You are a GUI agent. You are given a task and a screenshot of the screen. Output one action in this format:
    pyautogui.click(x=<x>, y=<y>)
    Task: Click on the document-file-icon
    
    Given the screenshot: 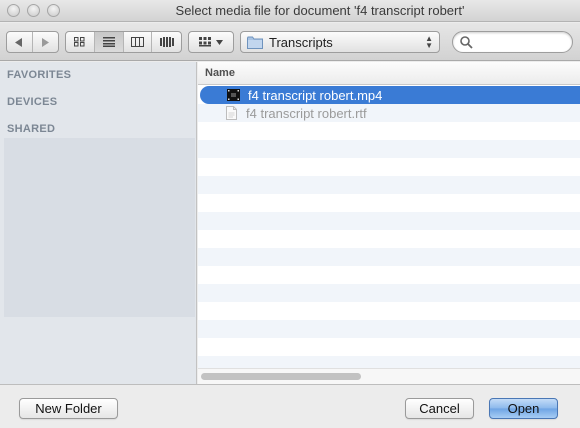 What is the action you would take?
    pyautogui.click(x=231, y=113)
    